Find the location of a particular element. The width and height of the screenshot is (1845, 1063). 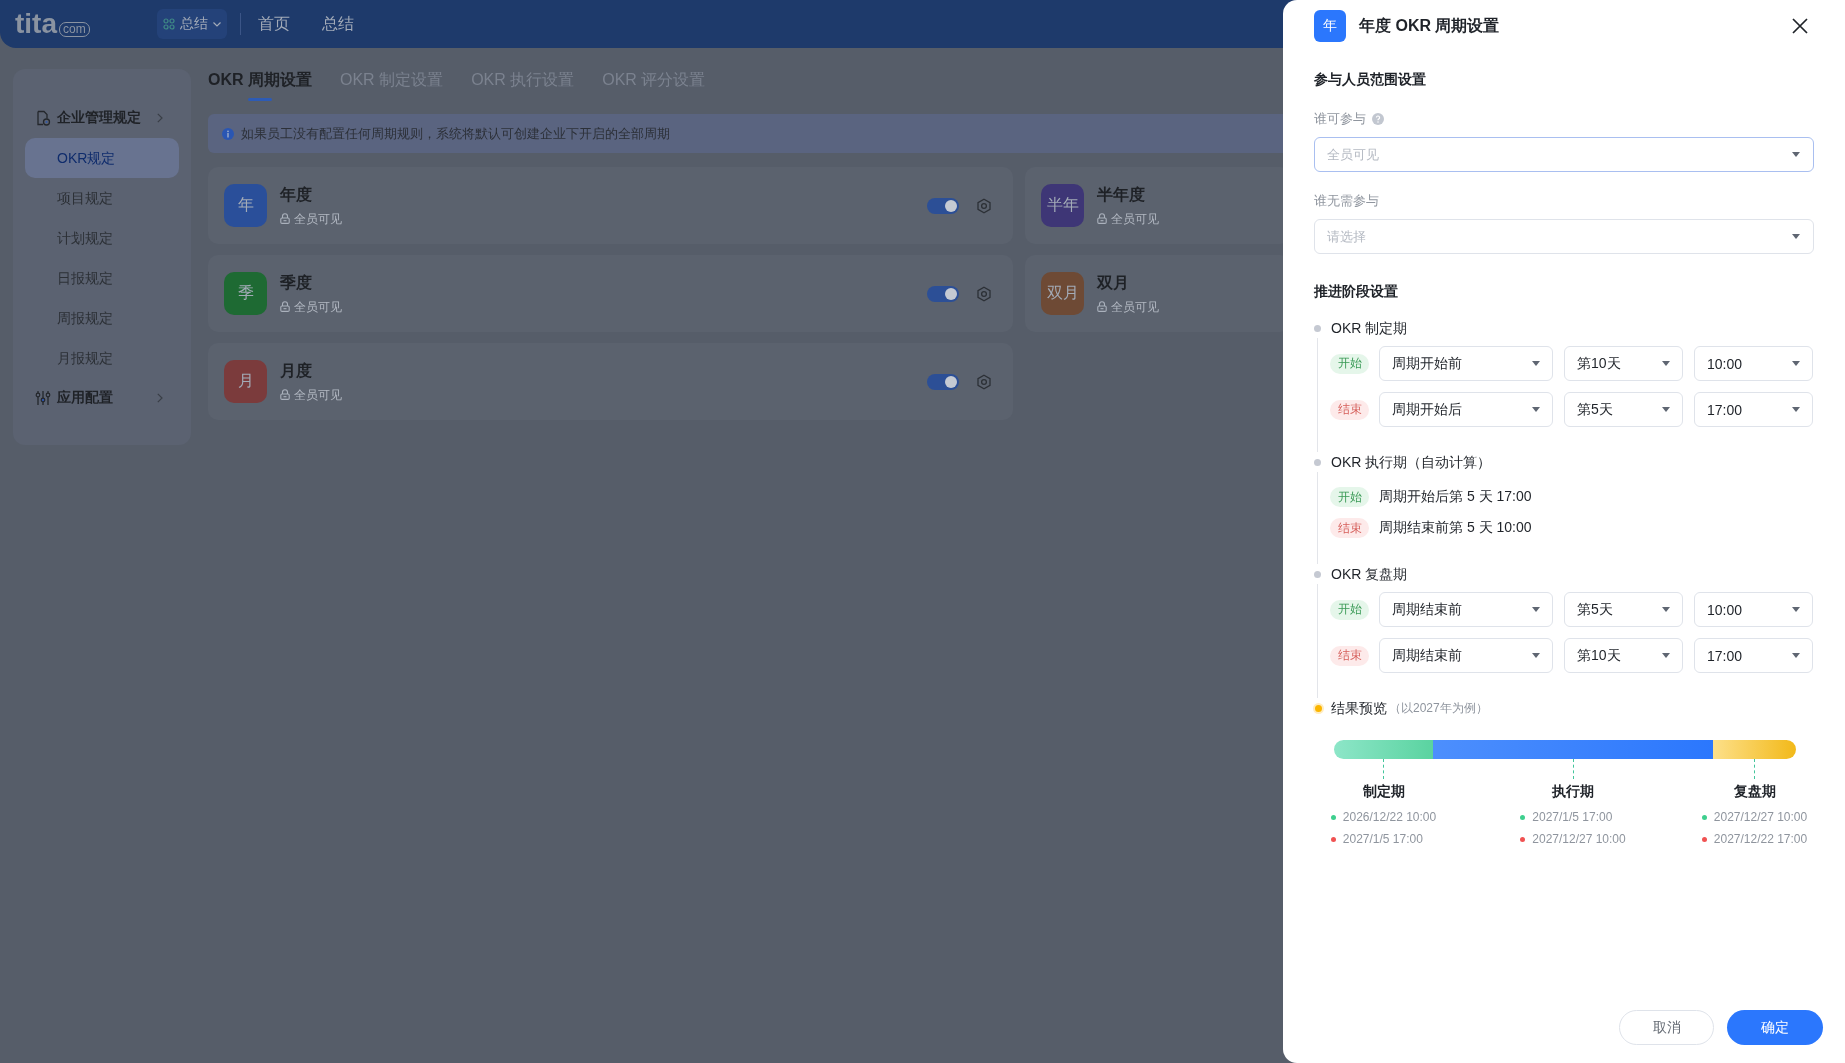

grid-icon is located at coordinates (169, 24).